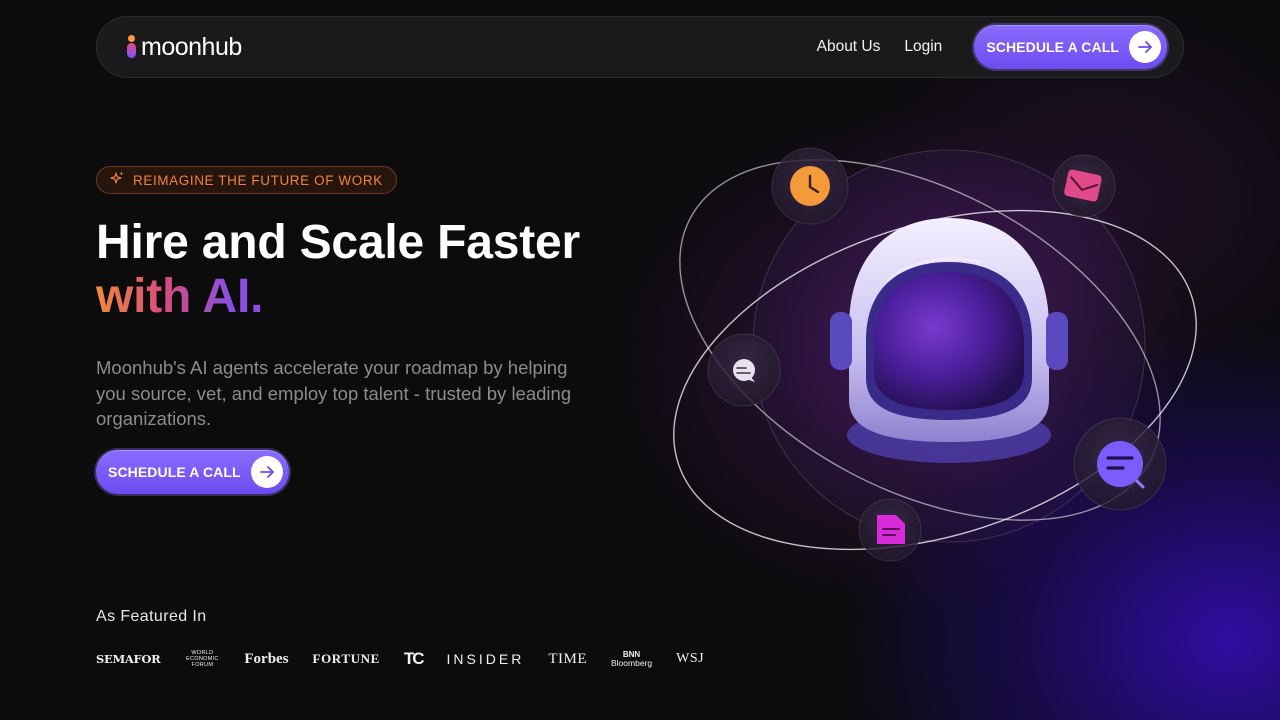 Image resolution: width=1280 pixels, height=720 pixels. Describe the element at coordinates (266, 658) in the screenshot. I see `forbes-logo: Forbes` at that location.